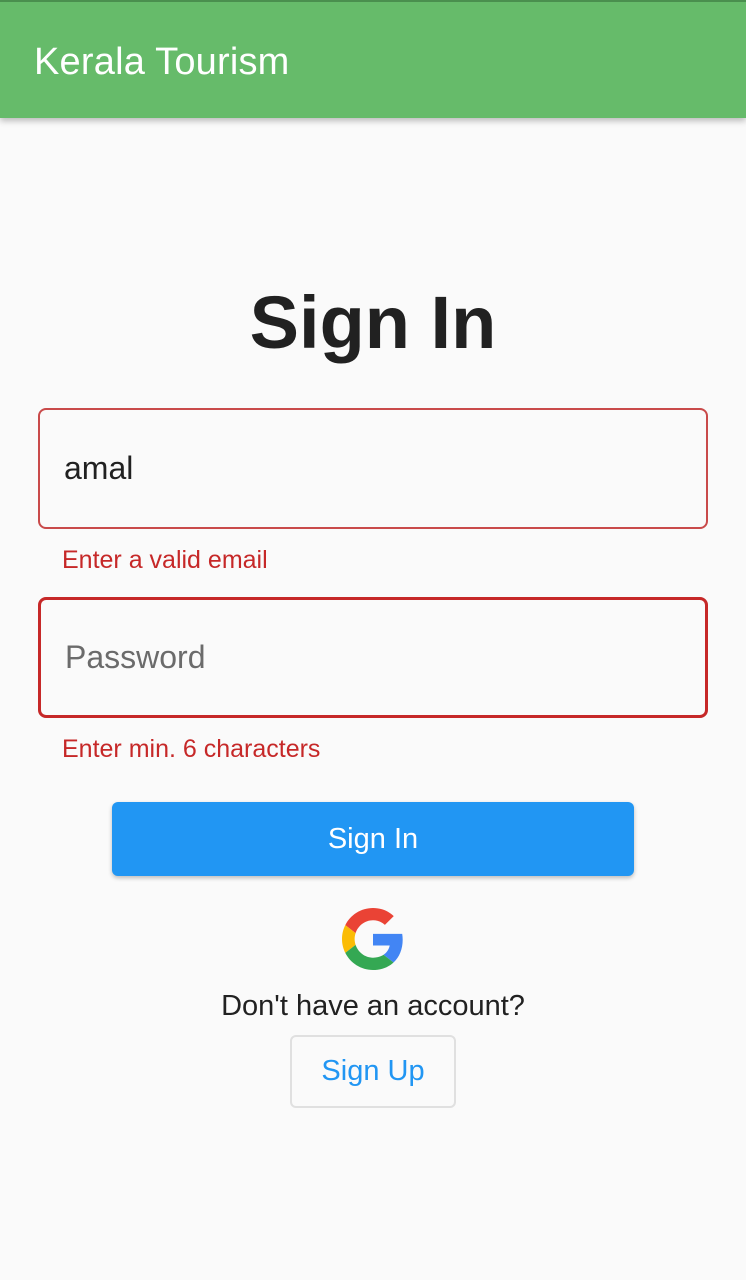 The height and width of the screenshot is (1280, 746). Describe the element at coordinates (373, 468) in the screenshot. I see `email-field: amal` at that location.